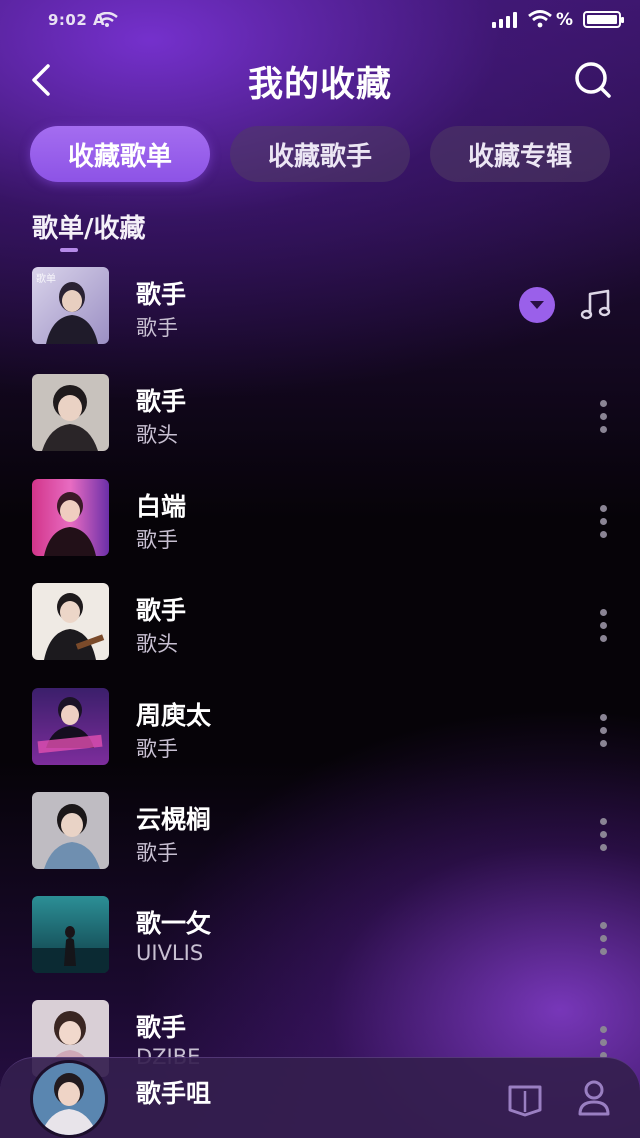 The height and width of the screenshot is (1138, 640). What do you see at coordinates (69, 250) in the screenshot?
I see `section-underline` at bounding box center [69, 250].